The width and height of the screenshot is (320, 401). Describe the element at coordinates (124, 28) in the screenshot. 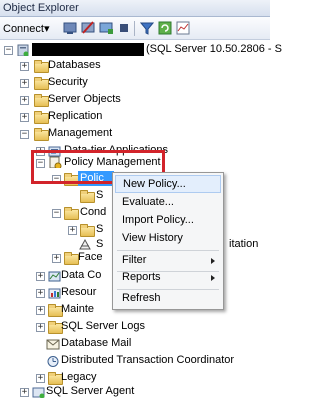

I see `stop-icon` at that location.